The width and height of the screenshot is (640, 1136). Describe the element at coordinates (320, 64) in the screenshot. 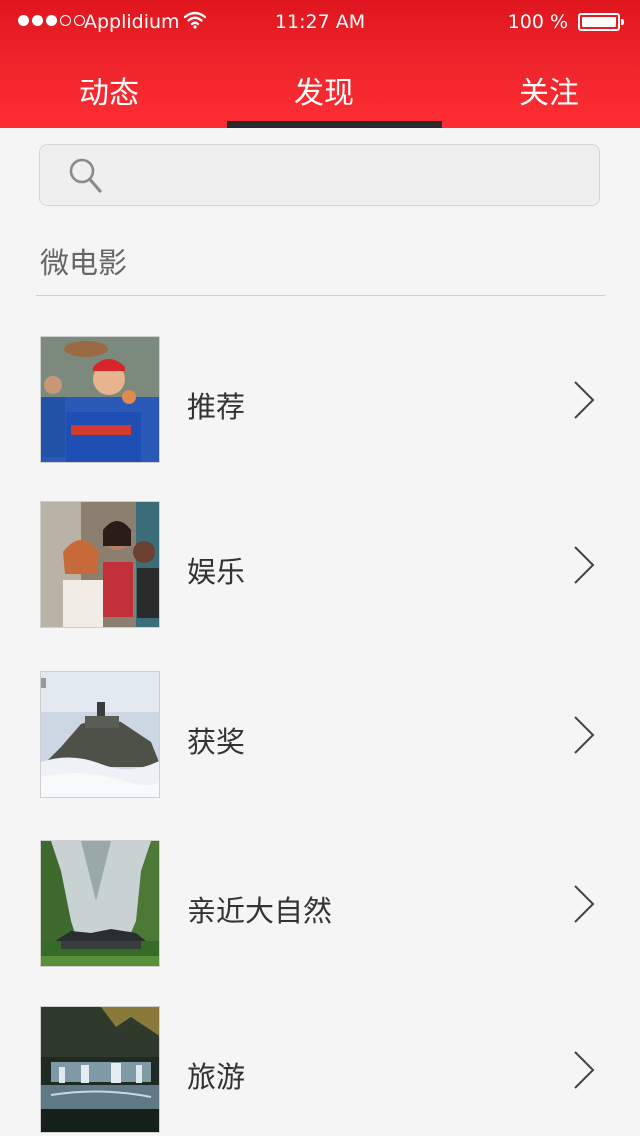

I see `app-header: Applidium 11:27 AM 100 % 动态 发现 关注` at that location.